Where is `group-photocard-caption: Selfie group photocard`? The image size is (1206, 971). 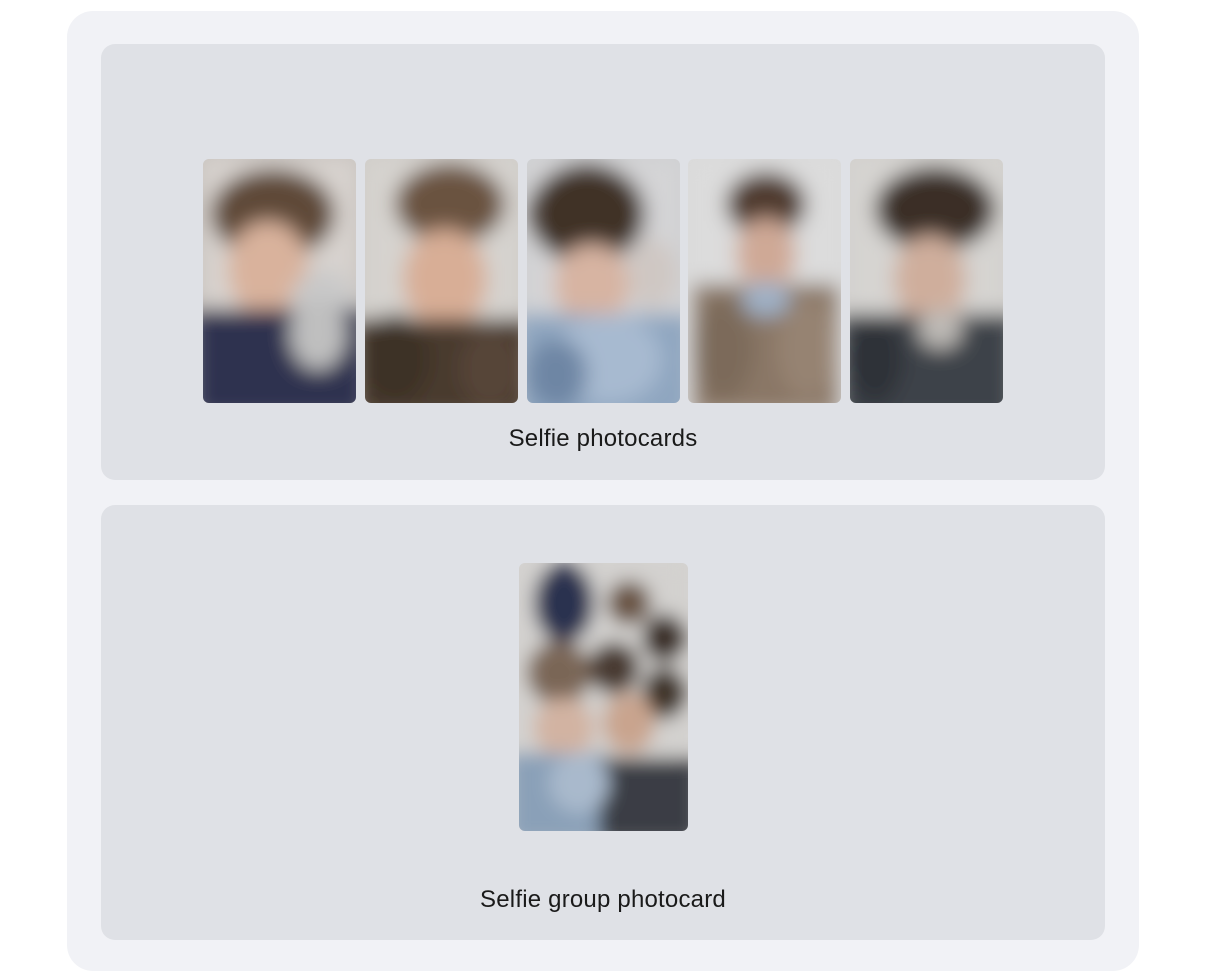
group-photocard-caption: Selfie group photocard is located at coordinates (603, 899).